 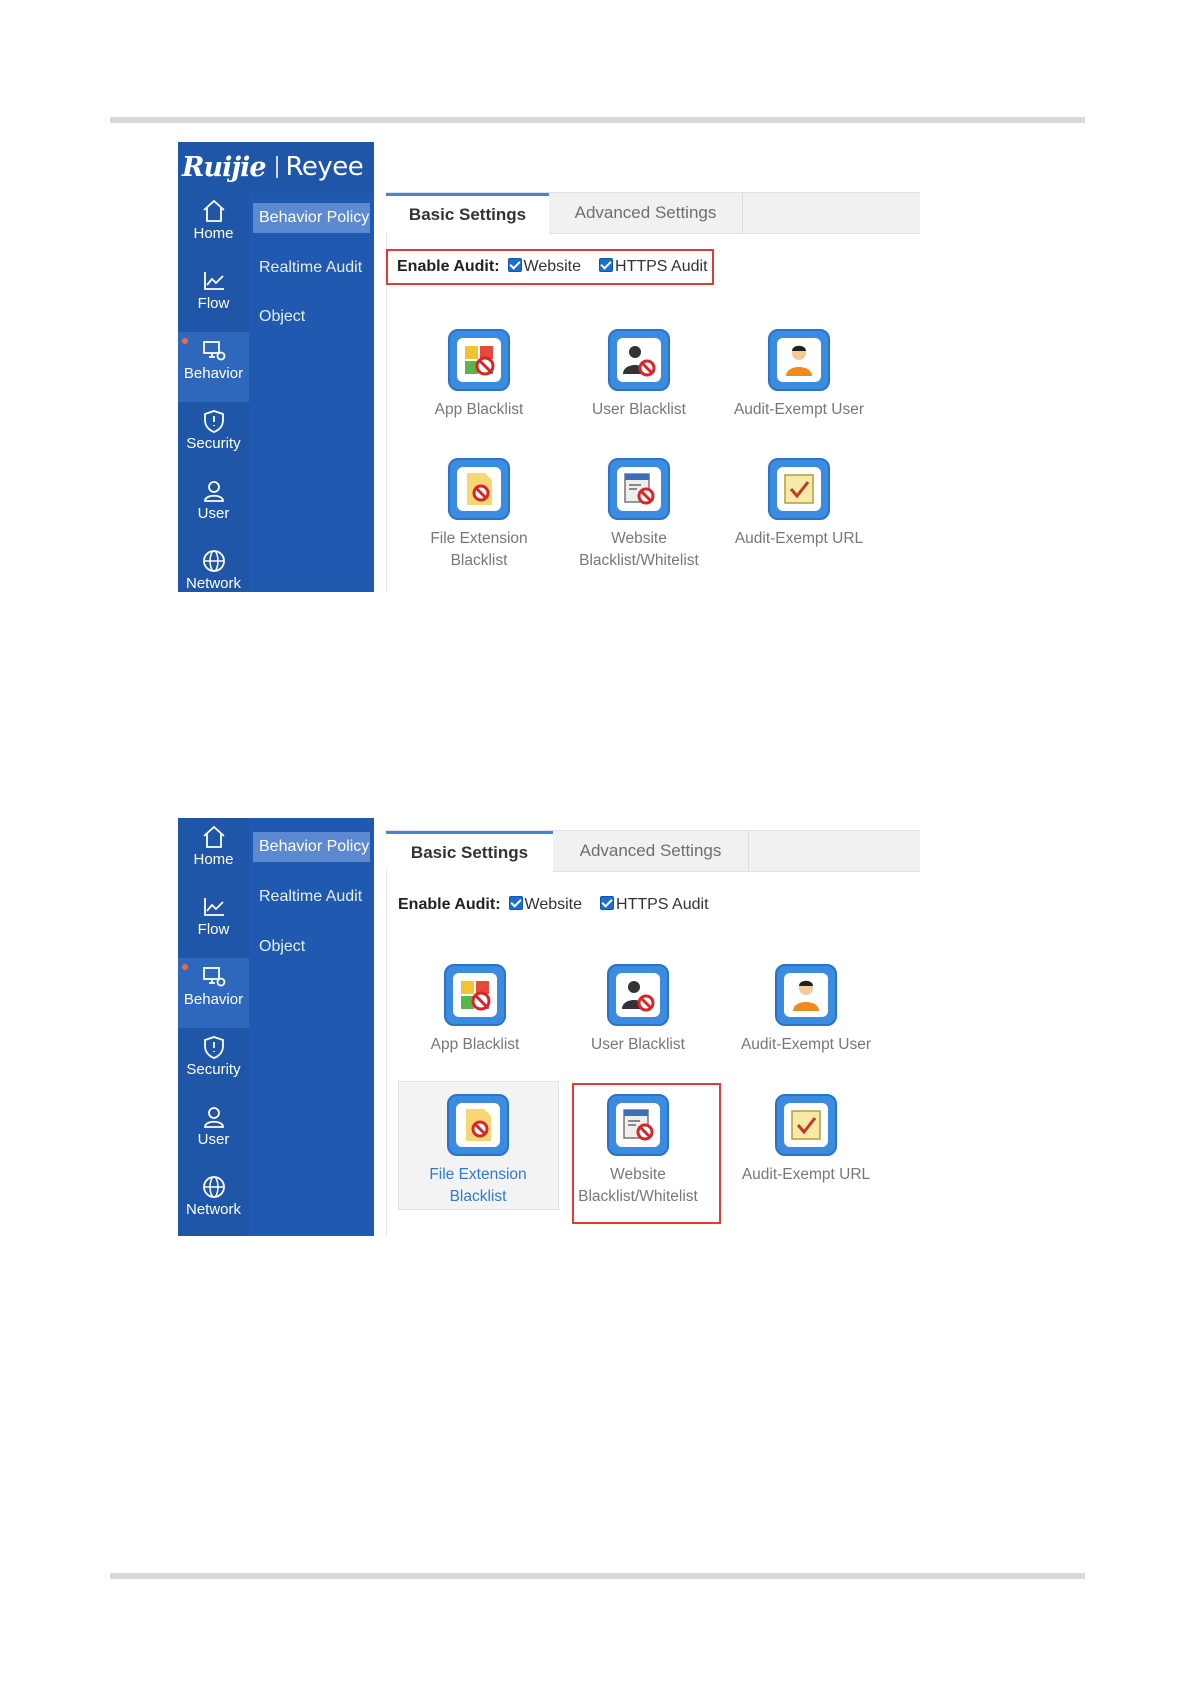 I want to click on brand-ruijie: Ruijie, so click(x=224, y=167).